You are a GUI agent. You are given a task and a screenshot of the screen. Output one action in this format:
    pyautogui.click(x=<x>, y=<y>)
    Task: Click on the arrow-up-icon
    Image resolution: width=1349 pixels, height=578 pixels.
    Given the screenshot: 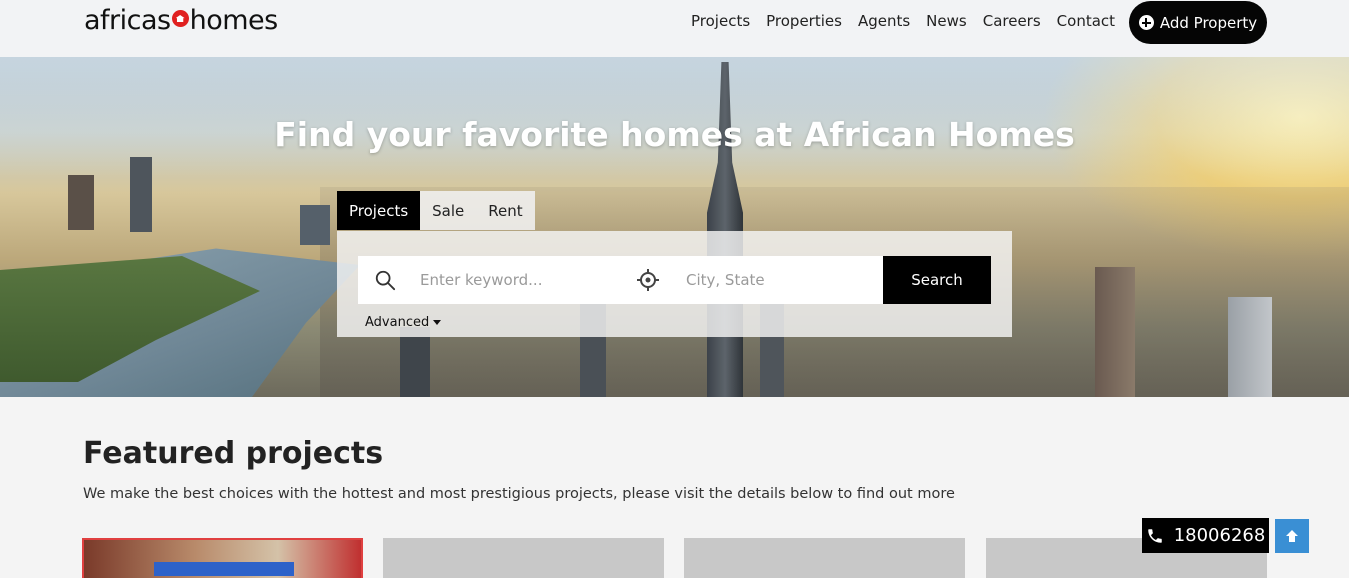 What is the action you would take?
    pyautogui.click(x=1292, y=536)
    